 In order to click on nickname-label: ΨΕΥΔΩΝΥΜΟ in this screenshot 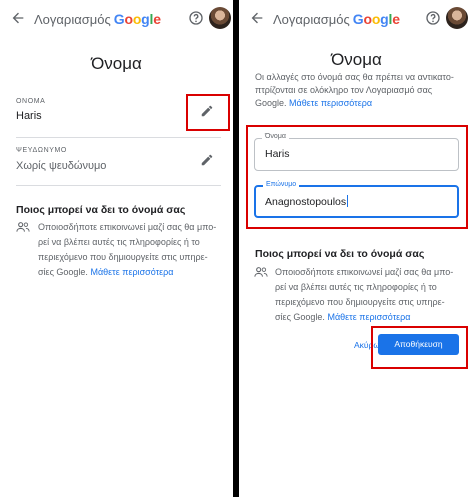, I will do `click(41, 150)`.